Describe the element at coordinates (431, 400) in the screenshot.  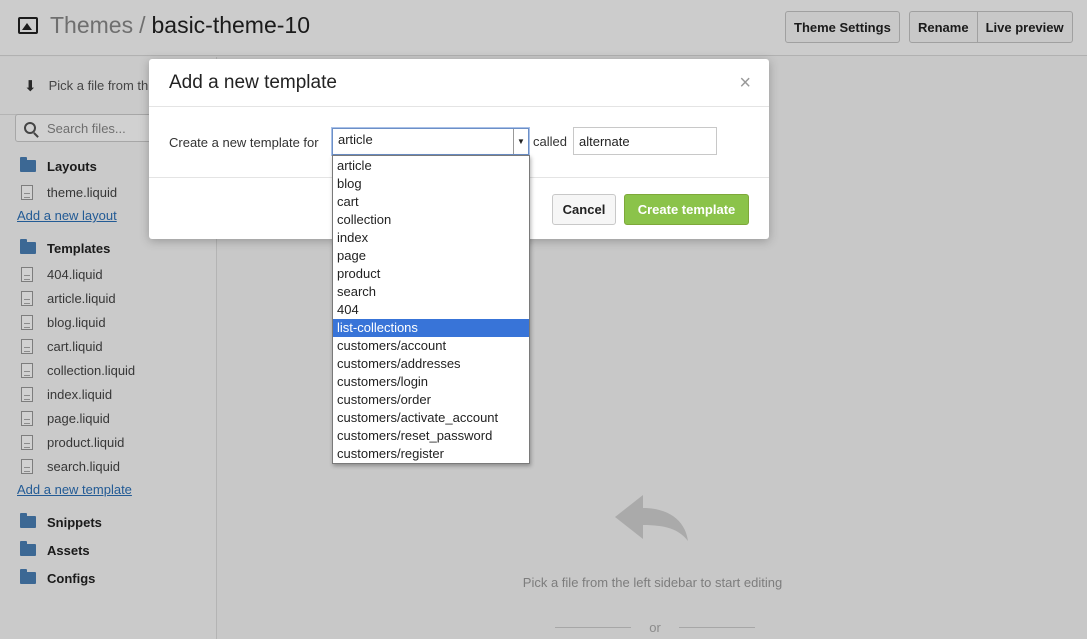
I see `dropdown-option: customers/order` at that location.